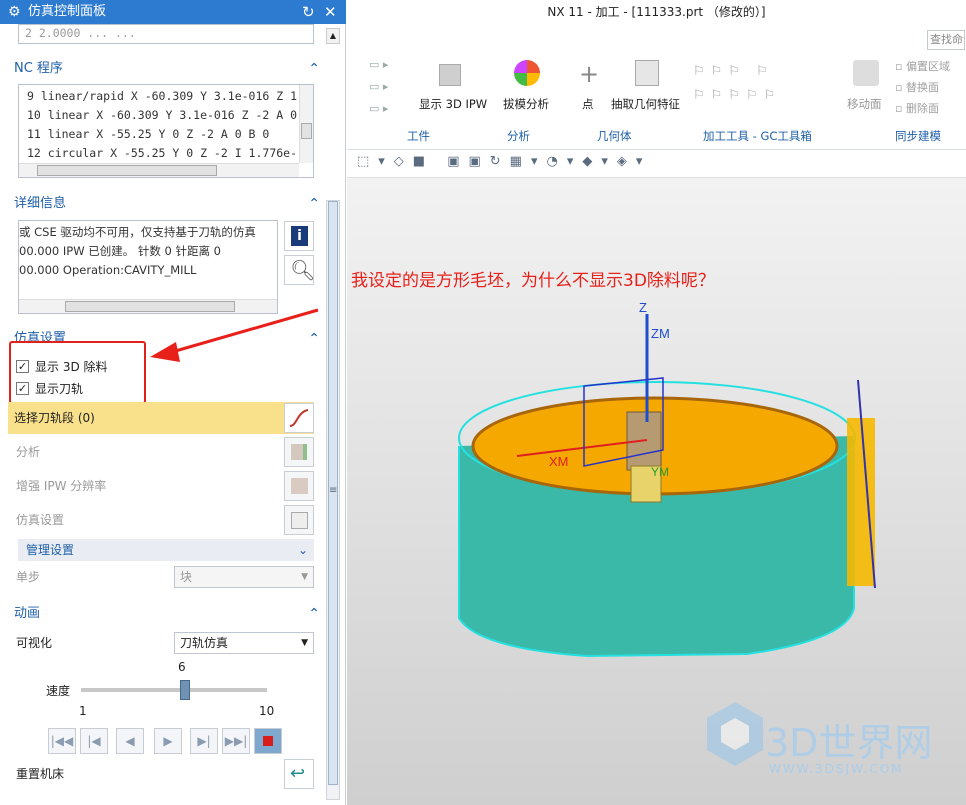  I want to click on app-titlebar: NX 11 - 加工 - [111333.prt （修改的）], so click(656, 12).